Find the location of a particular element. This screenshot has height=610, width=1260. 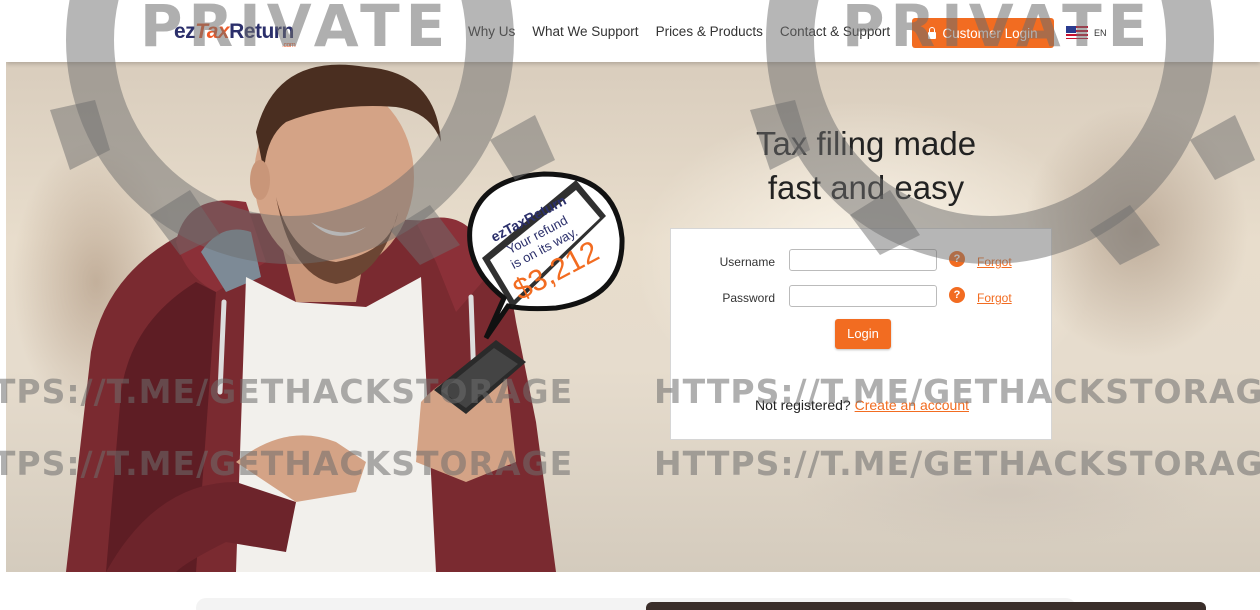

password-row: Password ? Forgot is located at coordinates (862, 298).